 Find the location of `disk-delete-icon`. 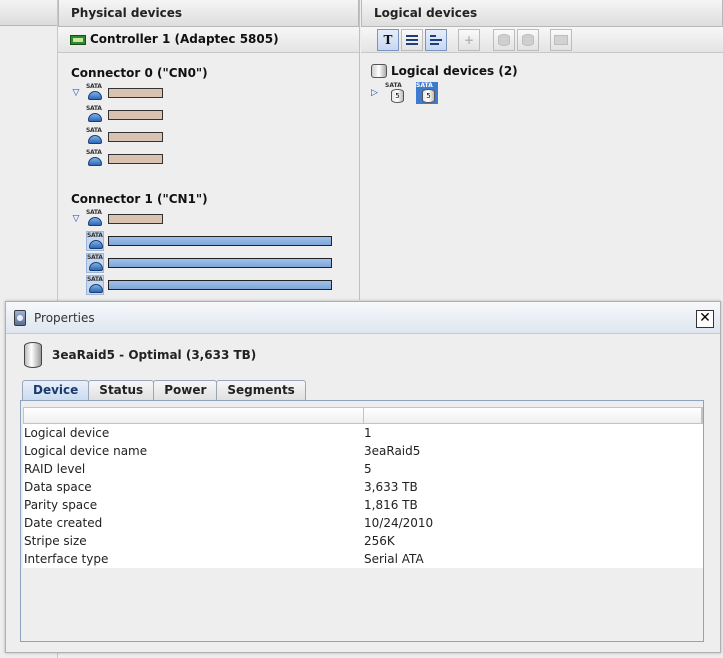

disk-delete-icon is located at coordinates (504, 40).